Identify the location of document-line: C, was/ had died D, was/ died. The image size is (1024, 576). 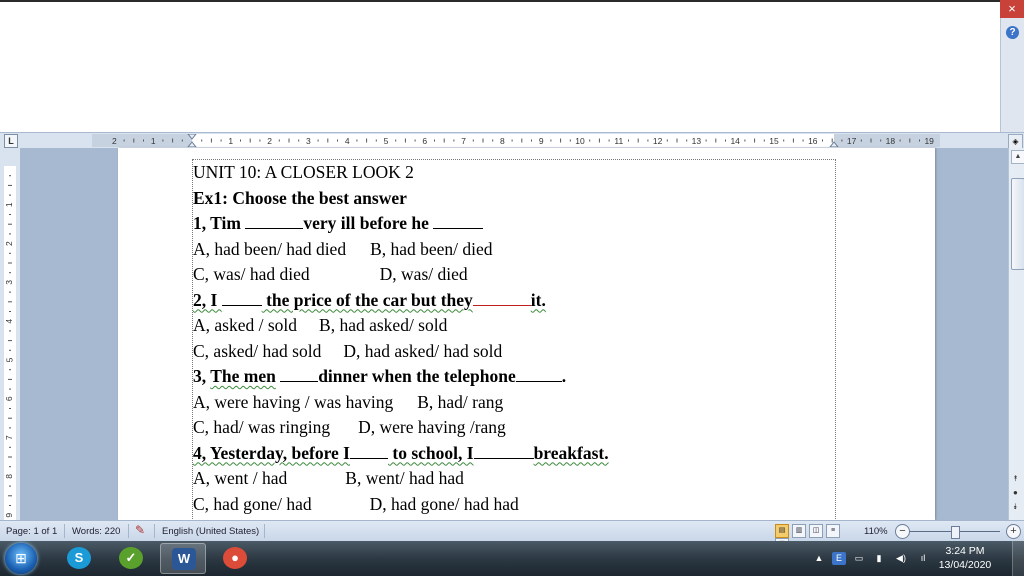
(514, 275).